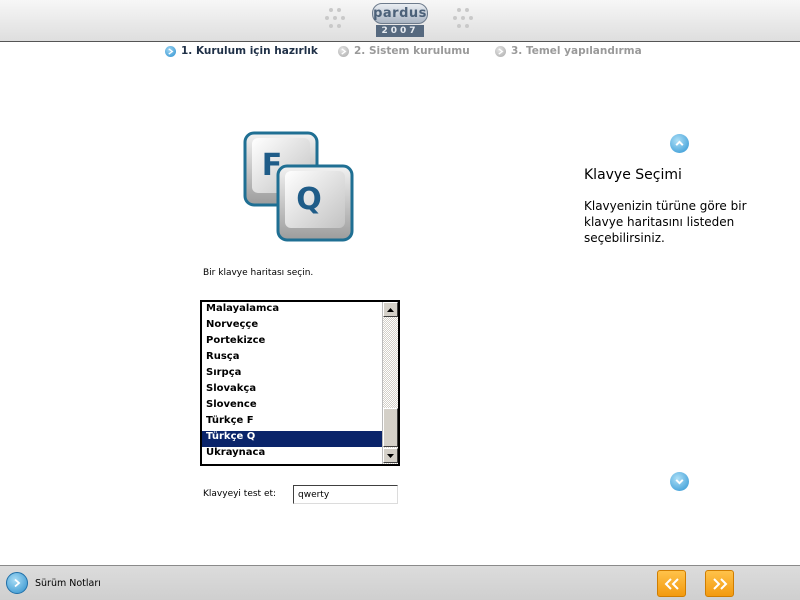 The height and width of the screenshot is (600, 800). I want to click on layout-list-item: Slovence, so click(292, 407).